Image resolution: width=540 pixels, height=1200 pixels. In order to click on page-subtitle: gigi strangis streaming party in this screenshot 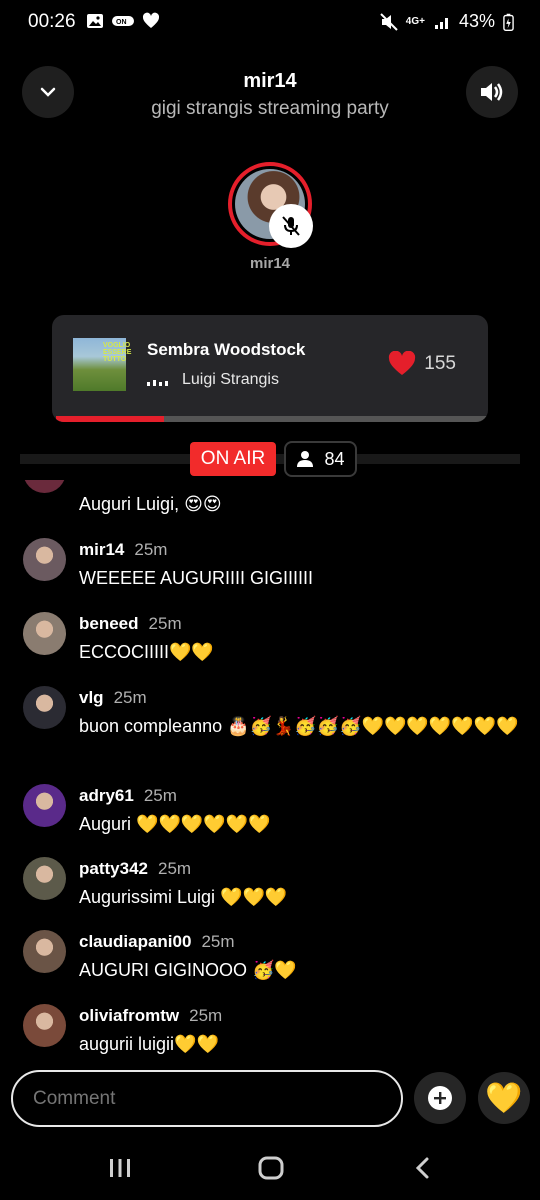, I will do `click(270, 108)`.